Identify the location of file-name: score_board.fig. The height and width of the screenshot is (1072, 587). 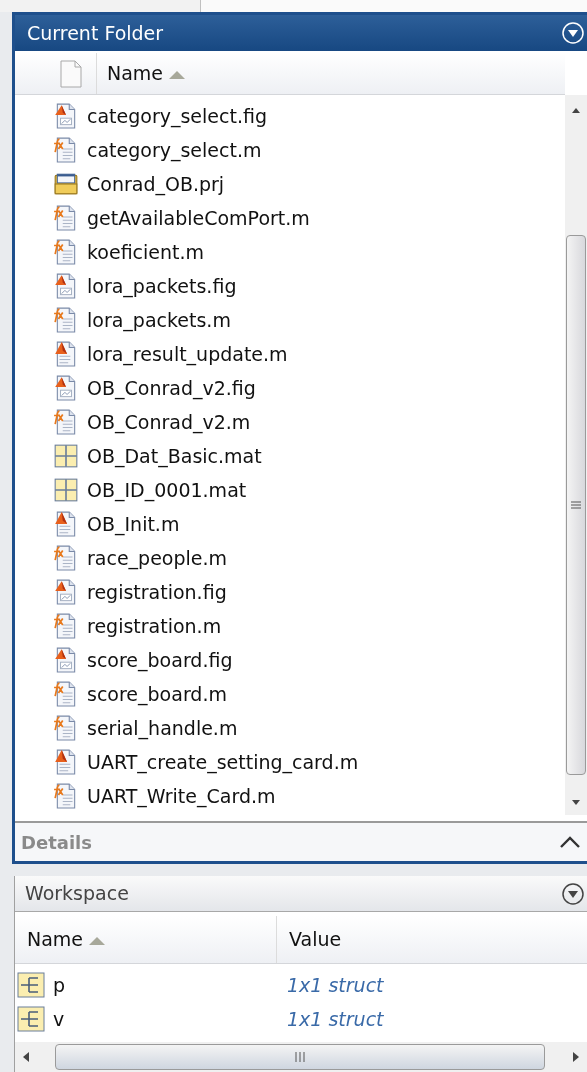
(160, 660).